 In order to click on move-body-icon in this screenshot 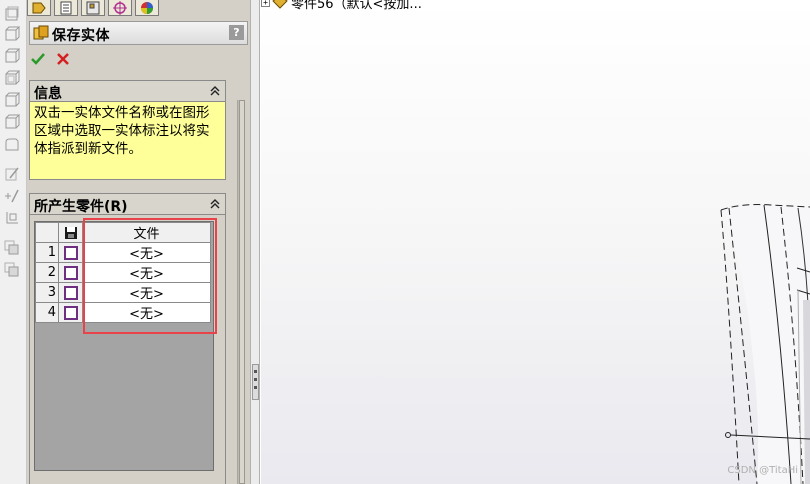, I will do `click(12, 270)`.